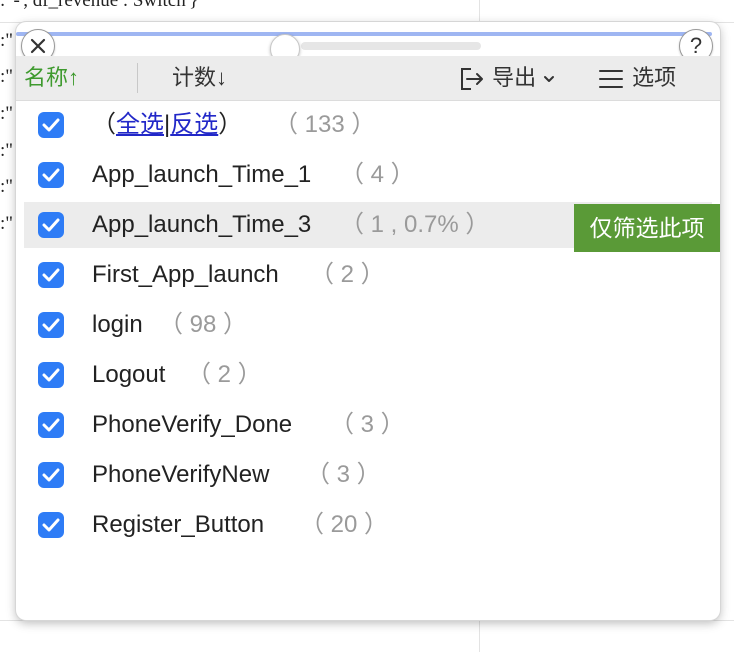 The height and width of the screenshot is (652, 734). Describe the element at coordinates (46, 77) in the screenshot. I see `sort-by-name-label: 名称` at that location.